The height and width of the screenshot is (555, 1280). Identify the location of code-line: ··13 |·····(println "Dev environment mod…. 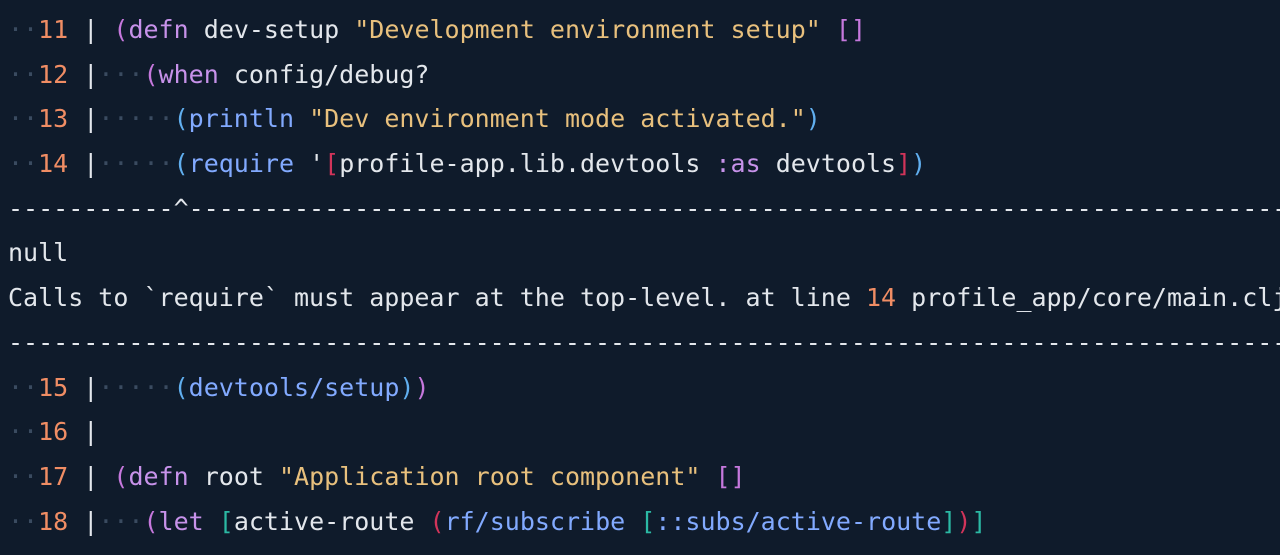
(644, 119).